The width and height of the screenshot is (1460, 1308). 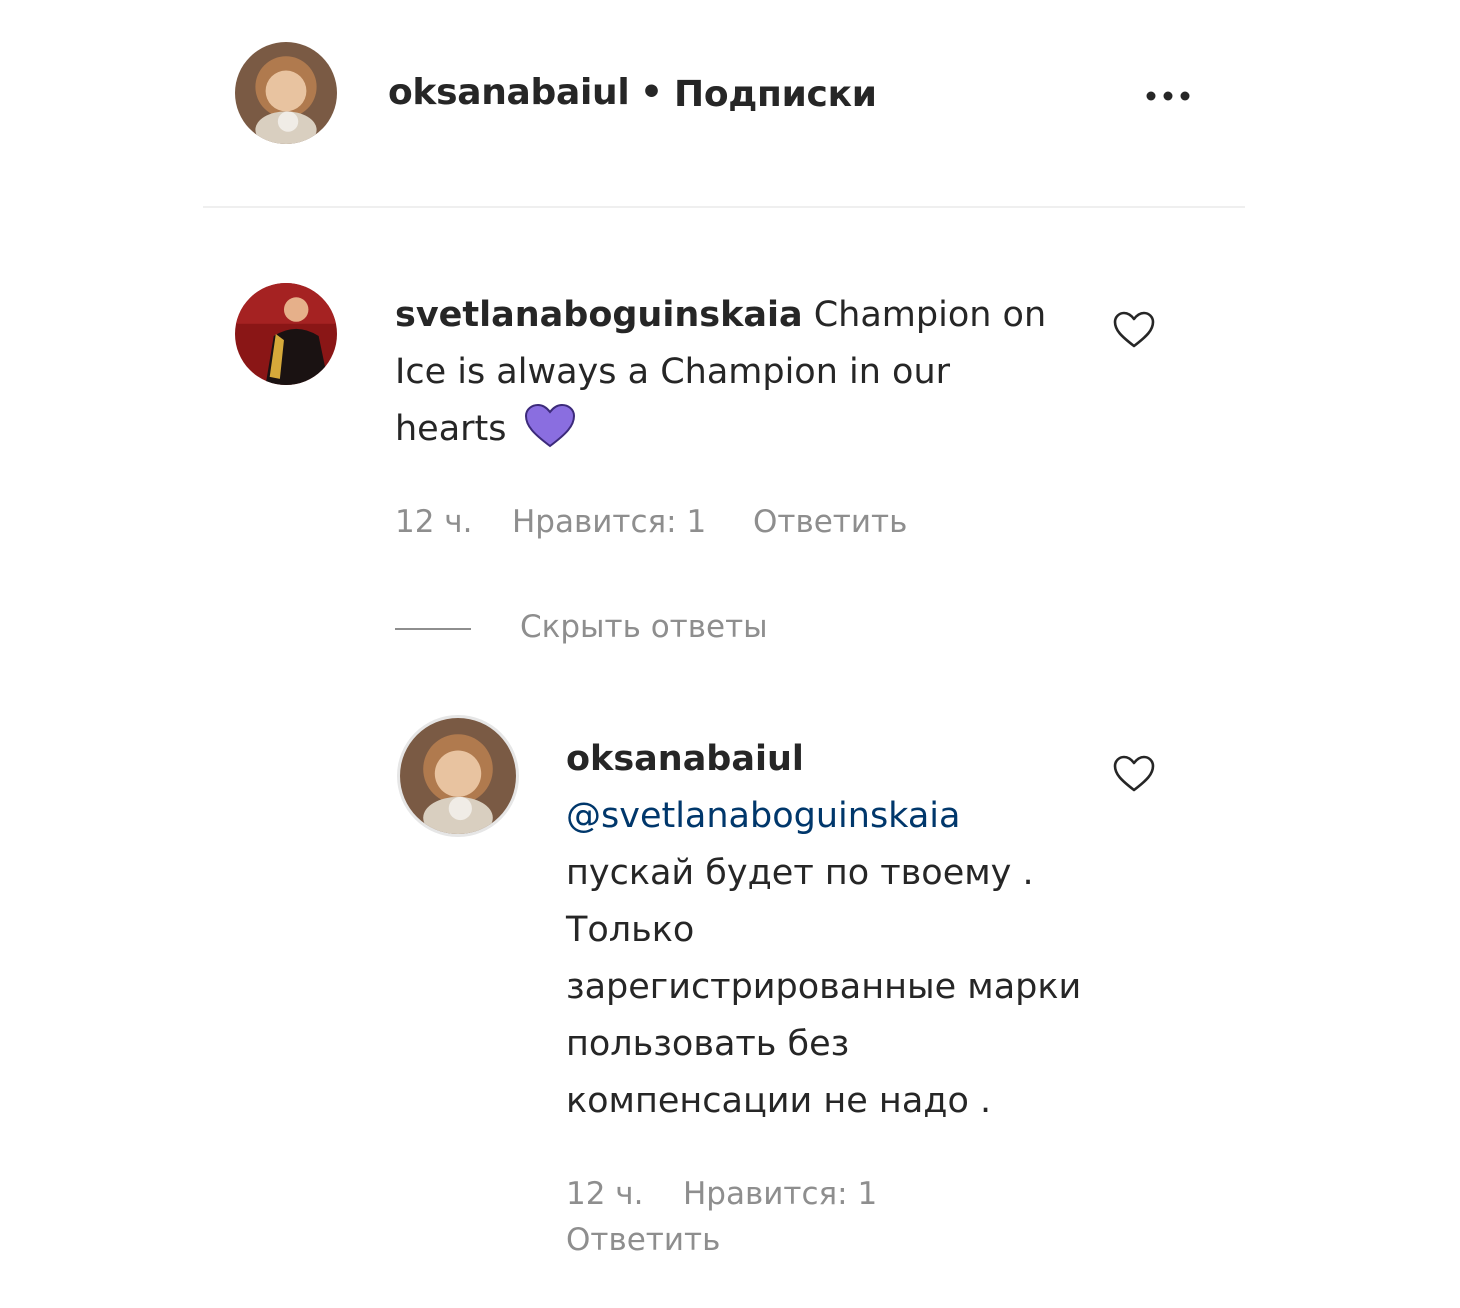 I want to click on reply-likes-count: Нравится: 1, so click(x=780, y=1194).